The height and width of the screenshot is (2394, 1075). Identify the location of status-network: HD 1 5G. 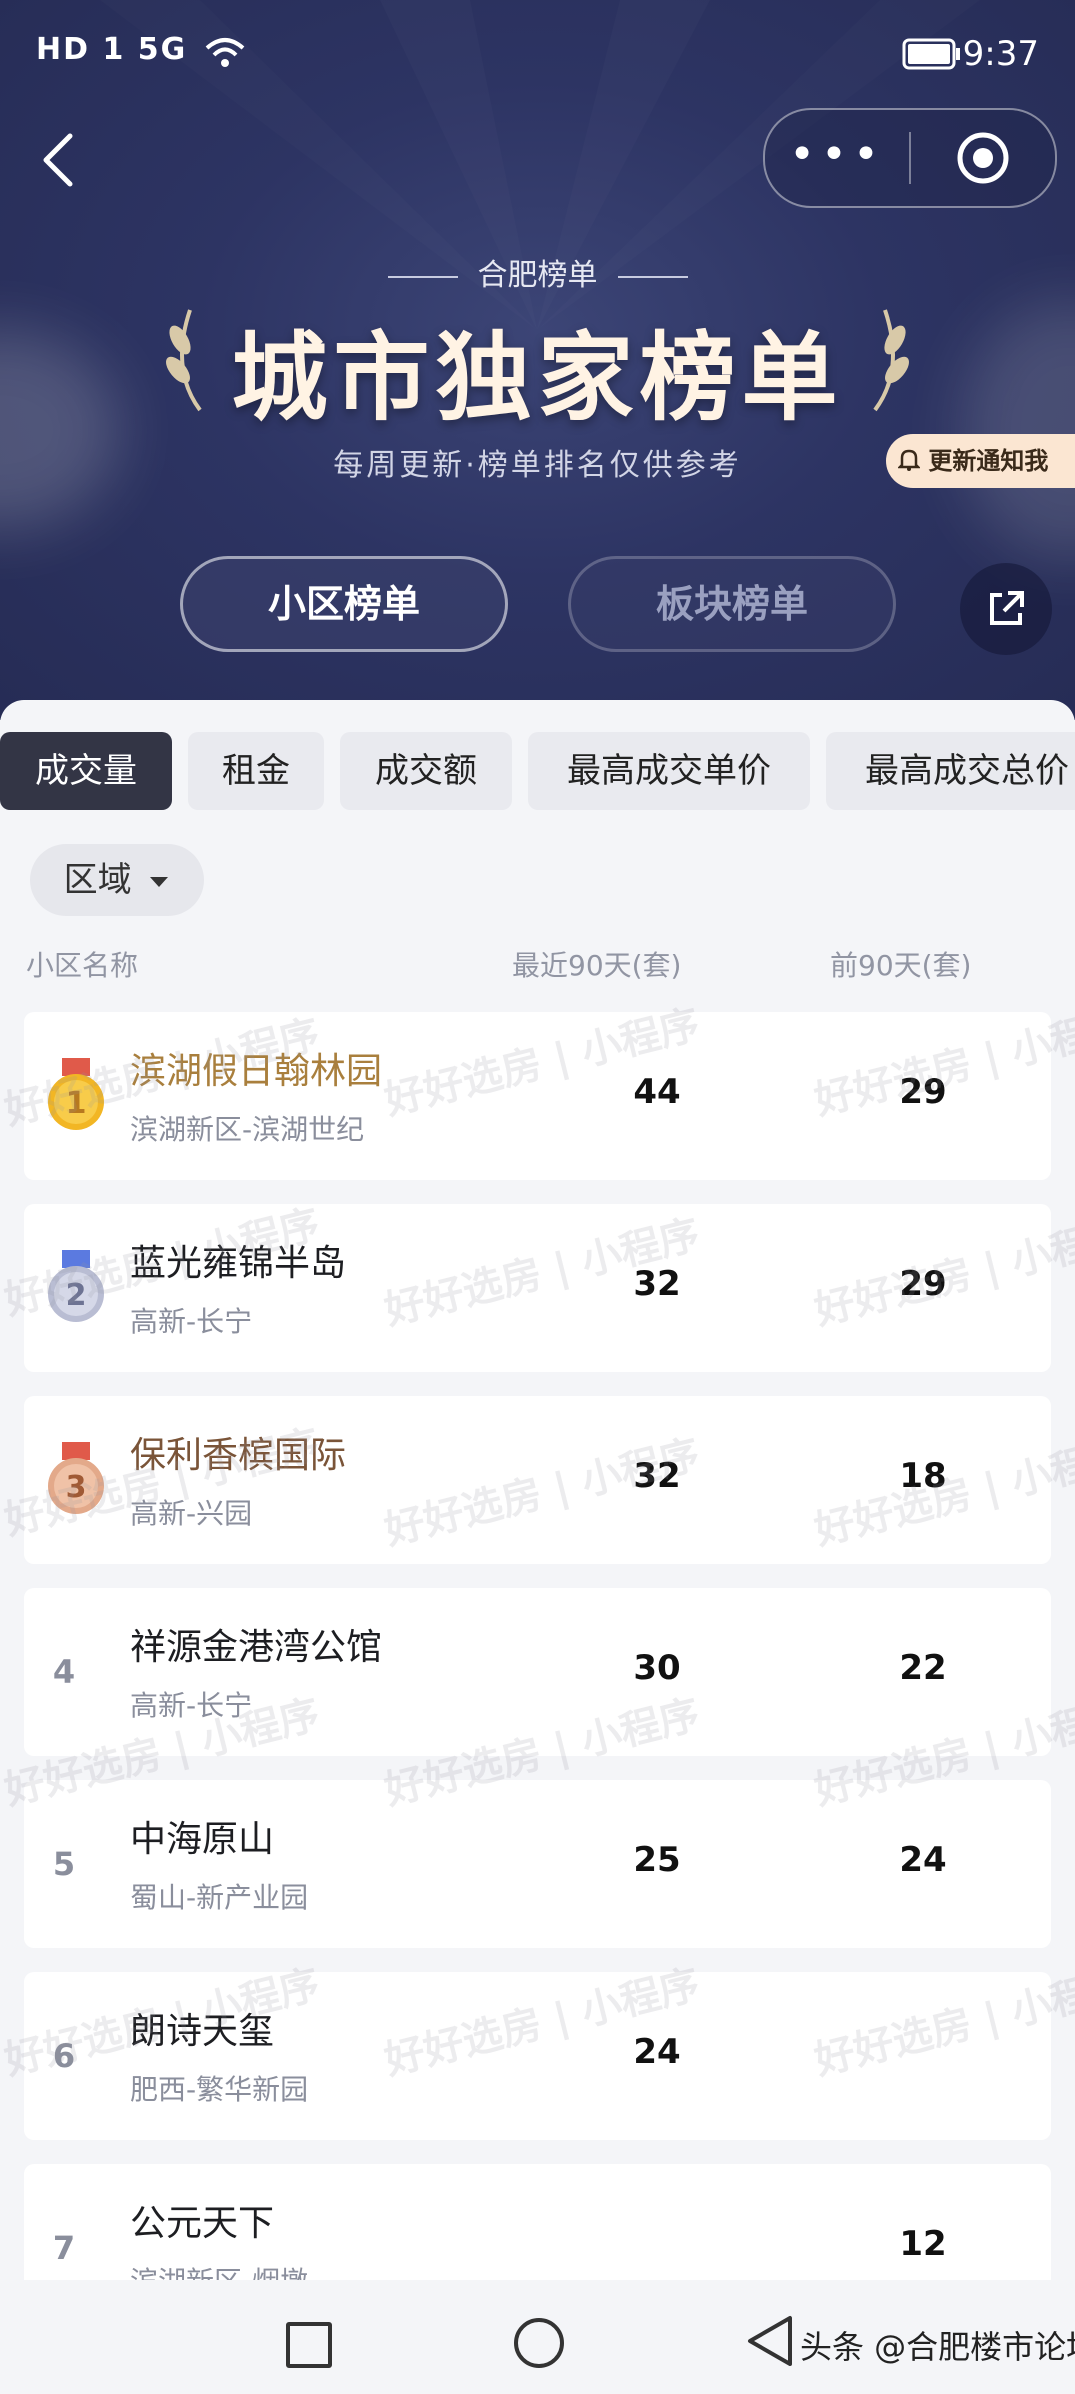
(112, 49).